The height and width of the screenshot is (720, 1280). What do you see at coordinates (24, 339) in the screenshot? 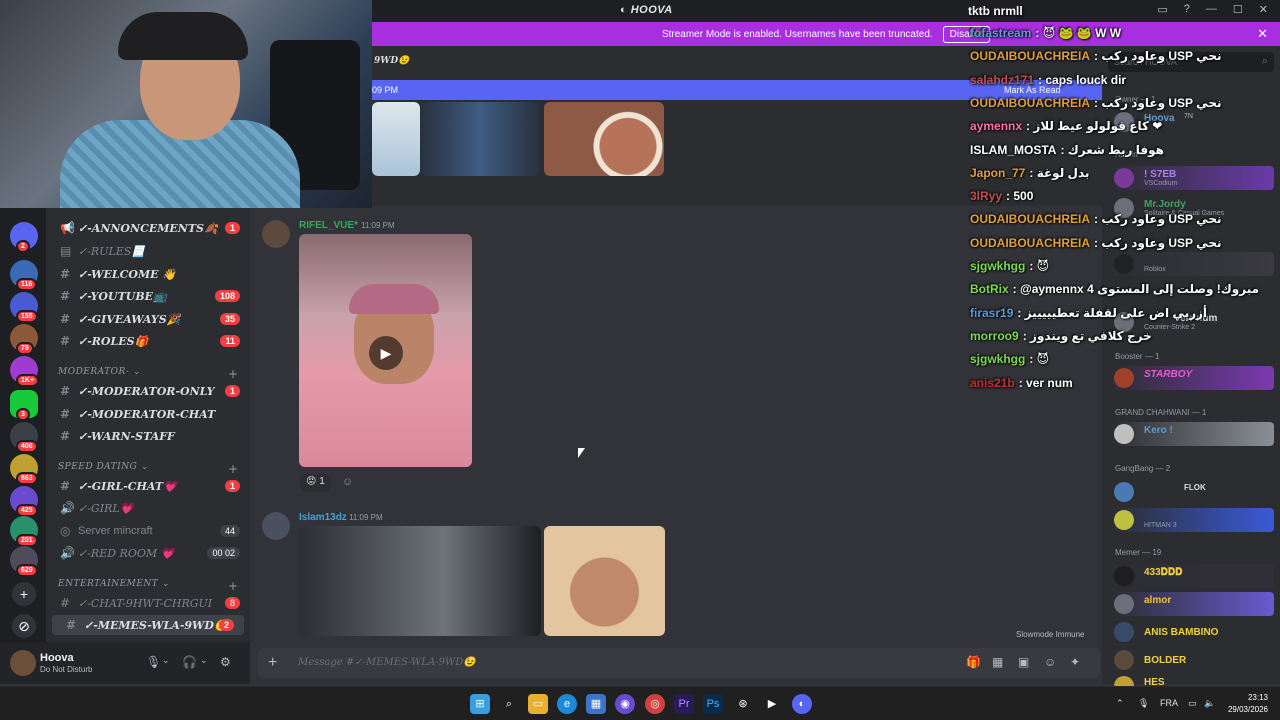
I see `server-icon: 79` at bounding box center [24, 339].